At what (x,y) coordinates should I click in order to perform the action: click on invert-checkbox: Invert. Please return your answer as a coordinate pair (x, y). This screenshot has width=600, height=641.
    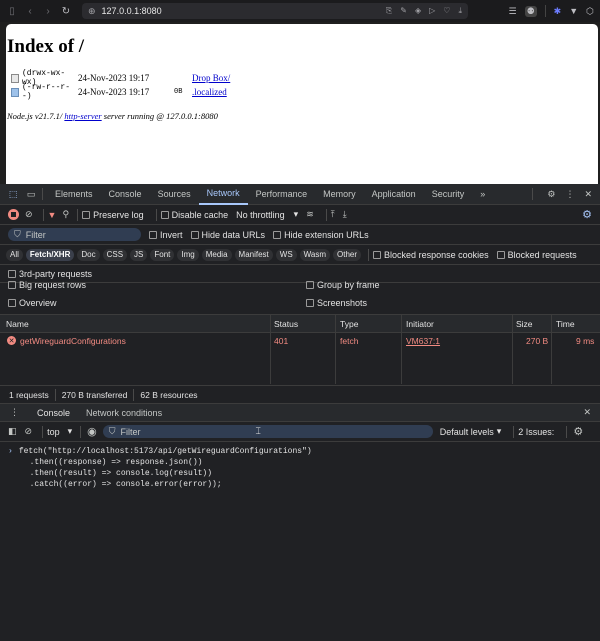
    Looking at the image, I should click on (166, 235).